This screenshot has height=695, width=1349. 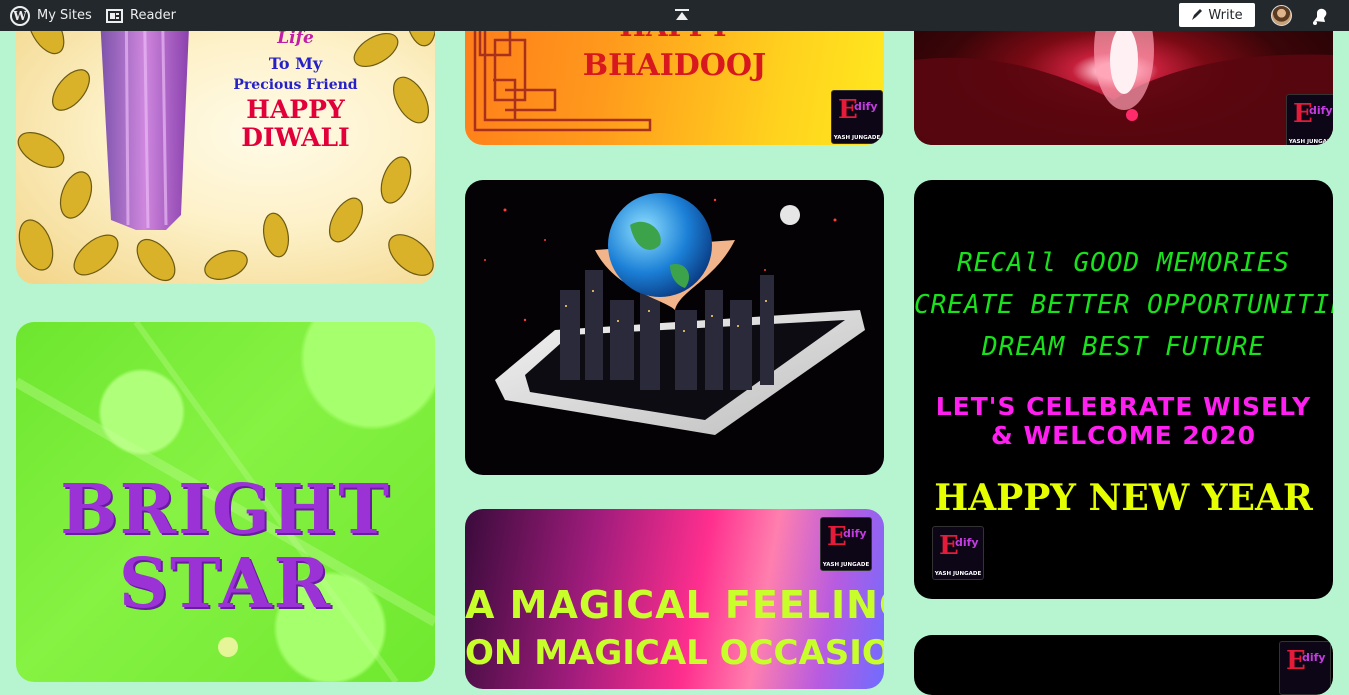 I want to click on diwali-line-4: HAPPY, so click(x=295, y=109).